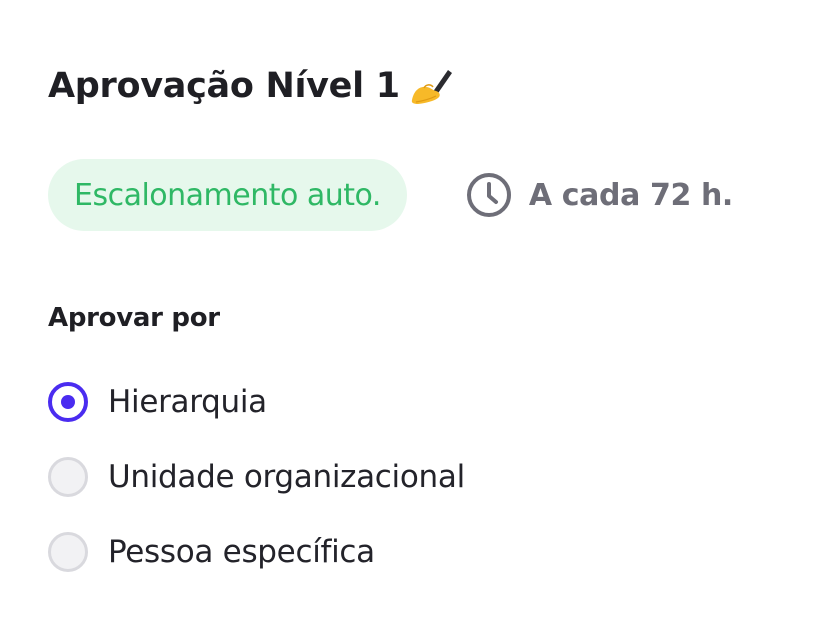  Describe the element at coordinates (241, 552) in the screenshot. I see `radio-option-label: Pessoa específica` at that location.